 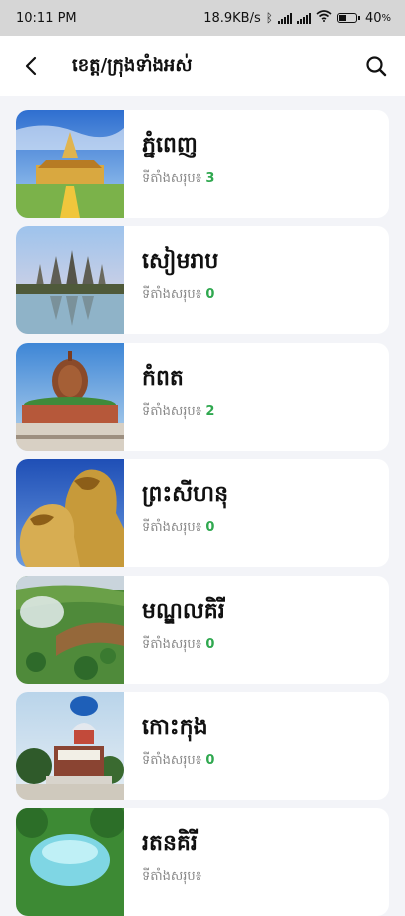 I want to click on province-card-preah-sihanouk: ព្រះសីហនុ ទីតាំងសរុប៖ 0, so click(x=202, y=513).